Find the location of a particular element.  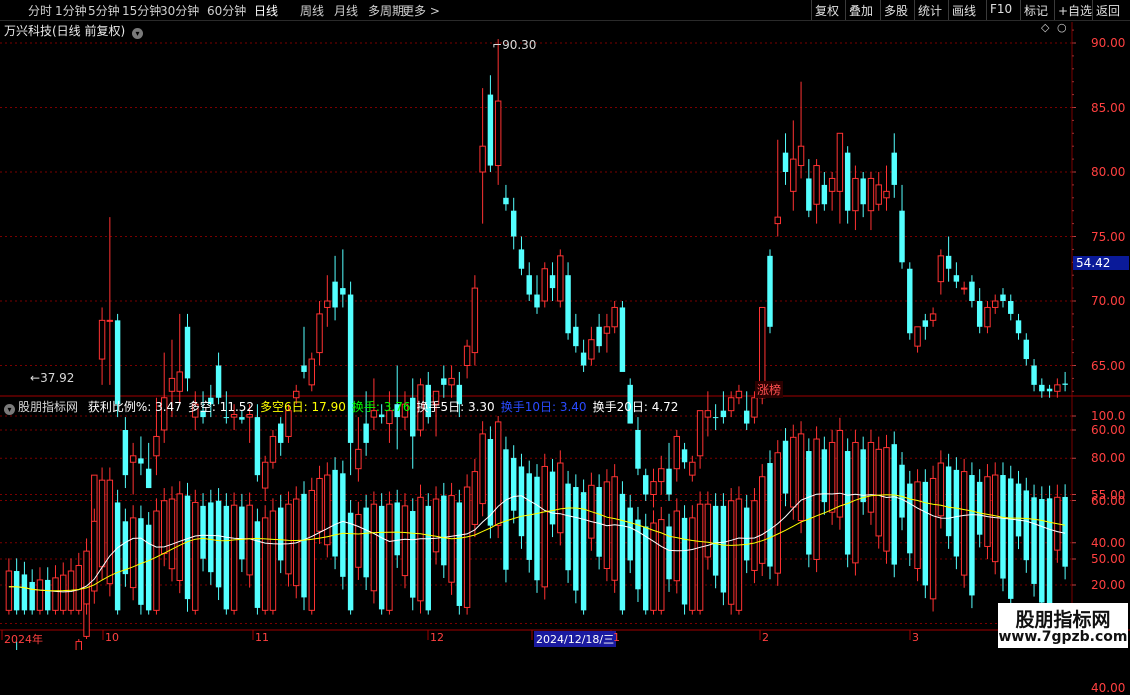

indicator-axis-label: 80.00 is located at coordinates (1108, 458).